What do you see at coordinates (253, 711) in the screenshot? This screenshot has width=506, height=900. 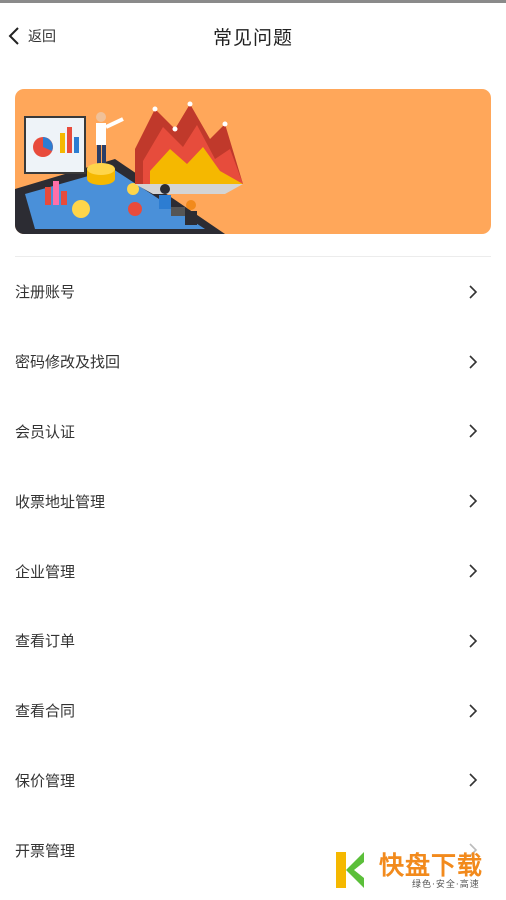 I see `faq-item-view-contracts: 查看合同` at bounding box center [253, 711].